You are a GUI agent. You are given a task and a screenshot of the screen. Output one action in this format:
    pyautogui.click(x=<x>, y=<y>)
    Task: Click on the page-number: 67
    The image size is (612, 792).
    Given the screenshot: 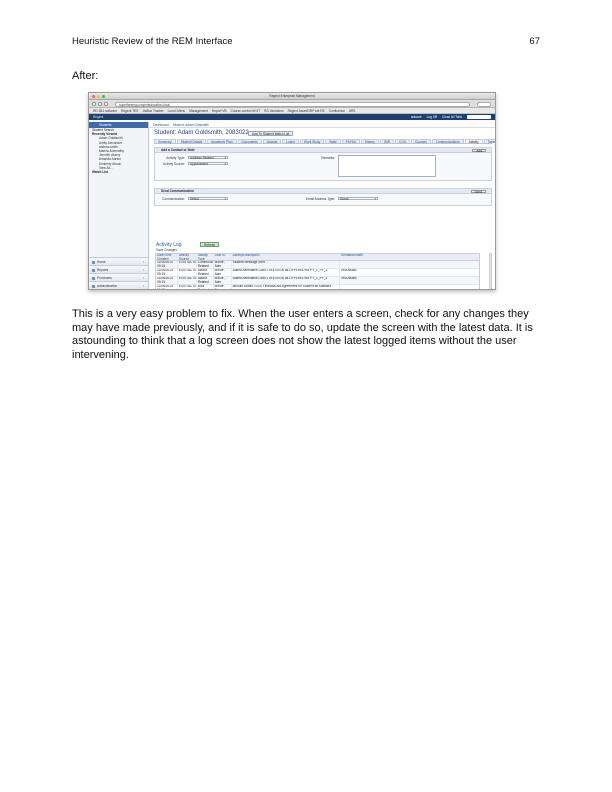 What is the action you would take?
    pyautogui.click(x=534, y=41)
    